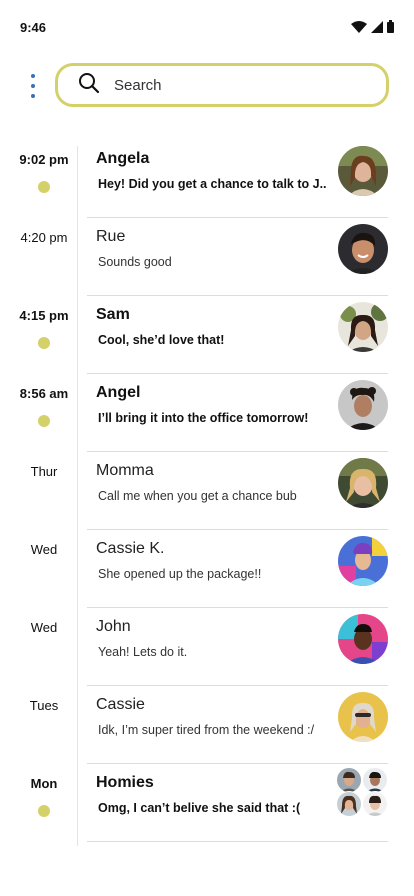 This screenshot has width=414, height=896. What do you see at coordinates (123, 158) in the screenshot?
I see `contact-name: Angela` at bounding box center [123, 158].